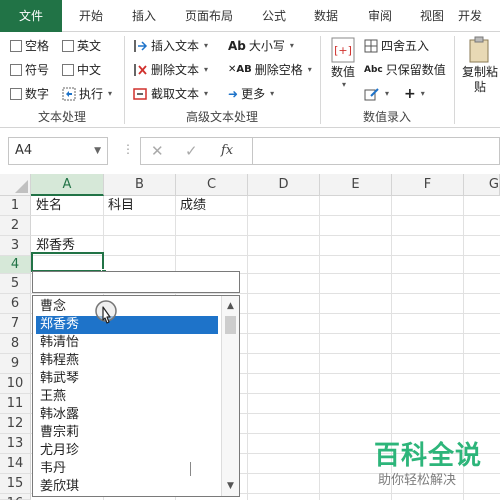 This screenshot has width=500, height=500. I want to click on row-header-5: 5, so click(15, 284).